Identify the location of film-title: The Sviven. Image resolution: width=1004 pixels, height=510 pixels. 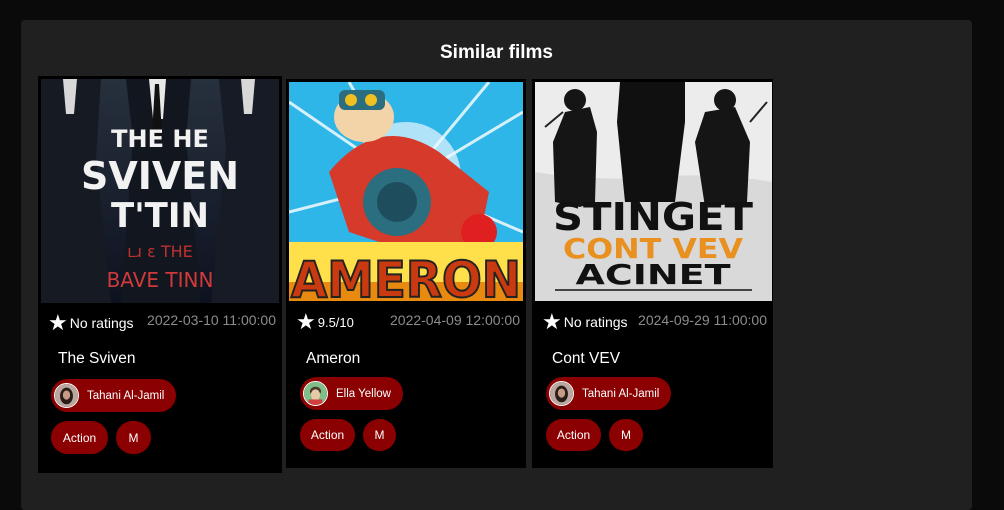
(97, 359).